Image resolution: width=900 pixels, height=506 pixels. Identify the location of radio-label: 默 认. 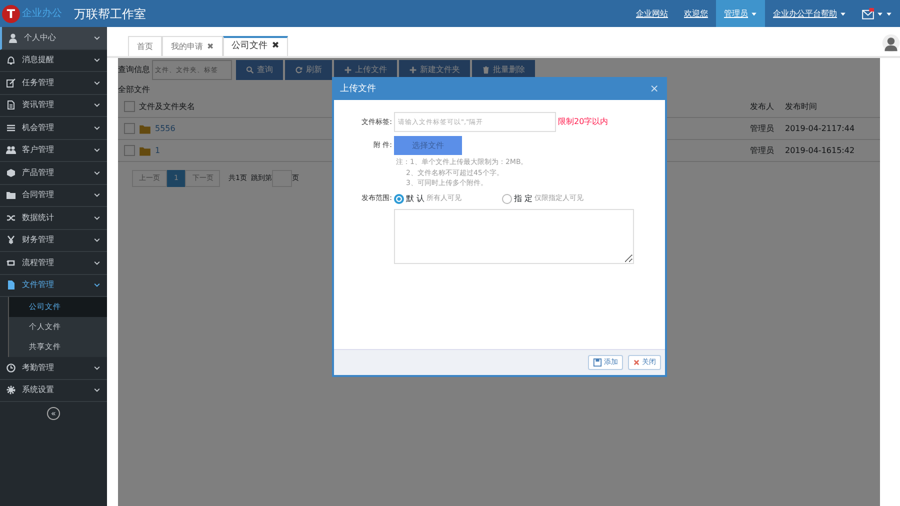
(415, 198).